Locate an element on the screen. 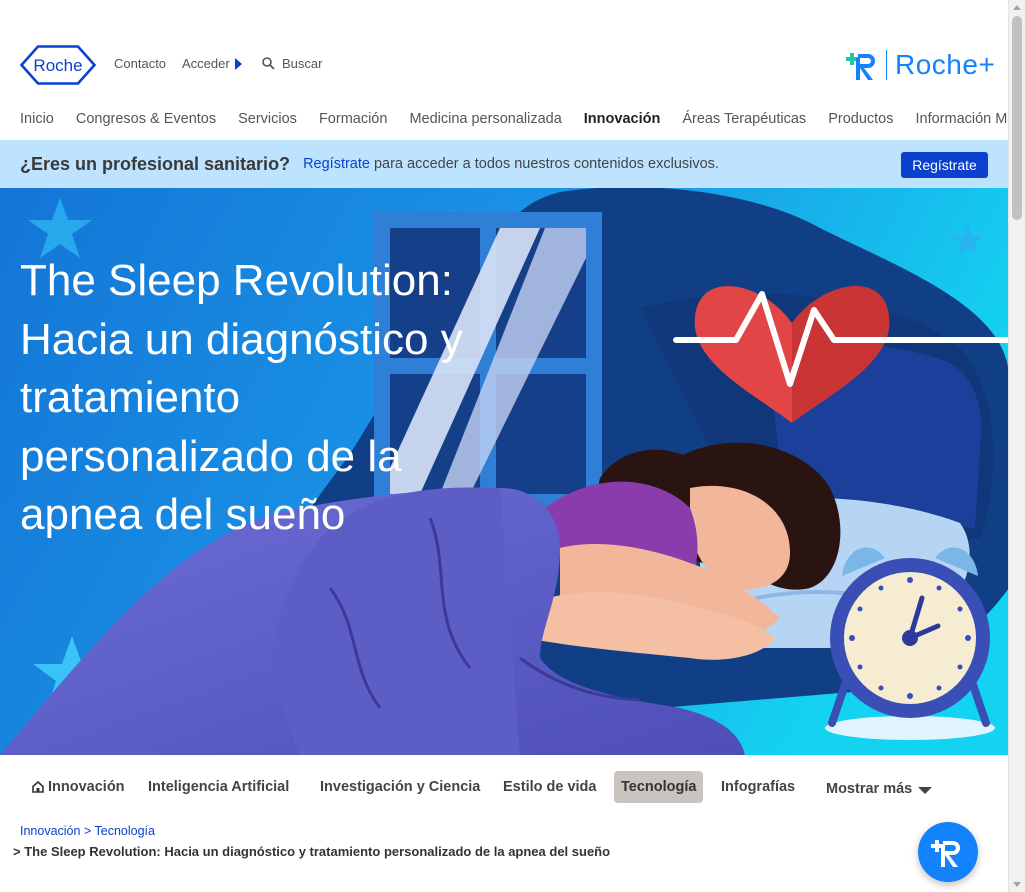 This screenshot has height=892, width=1025. subnav-item-tecnologia: Tecnología is located at coordinates (659, 787).